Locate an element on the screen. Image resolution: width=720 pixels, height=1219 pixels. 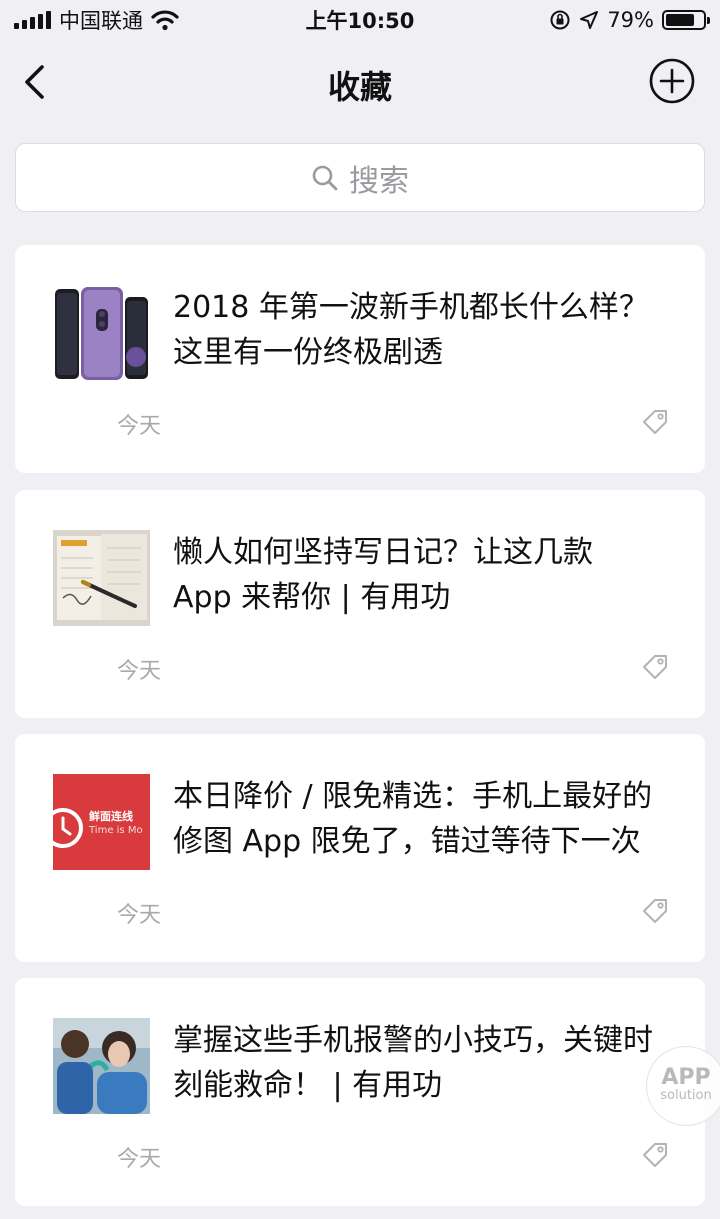
plus-circle-icon is located at coordinates (672, 81).